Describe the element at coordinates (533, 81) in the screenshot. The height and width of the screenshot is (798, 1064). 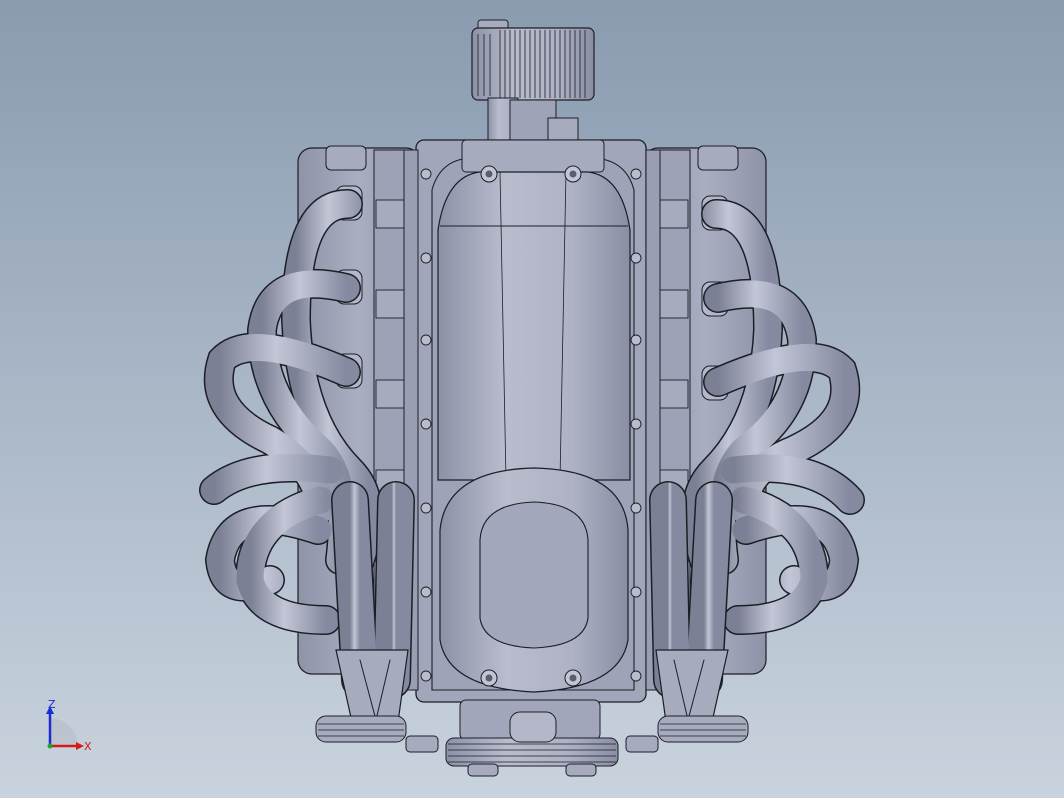
I see `top-pulley` at that location.